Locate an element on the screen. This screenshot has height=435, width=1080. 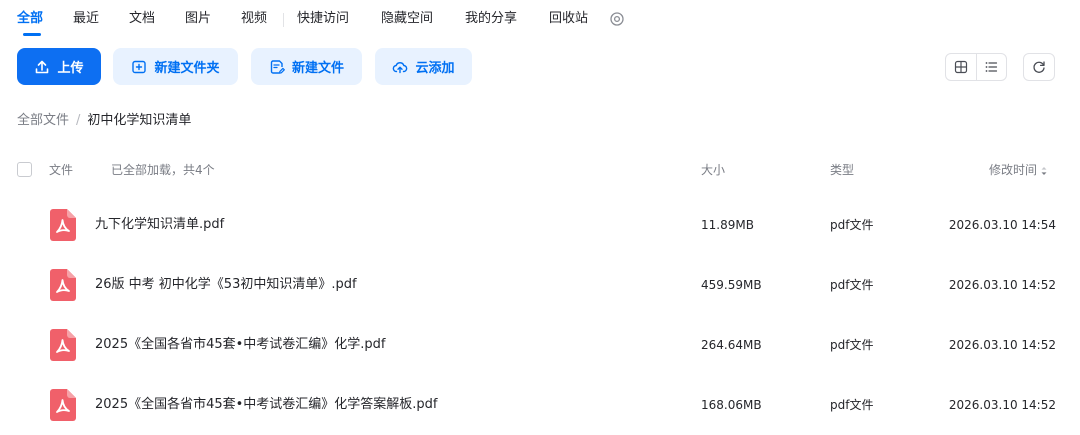
cloud-add-label: 云添加 is located at coordinates (435, 68).